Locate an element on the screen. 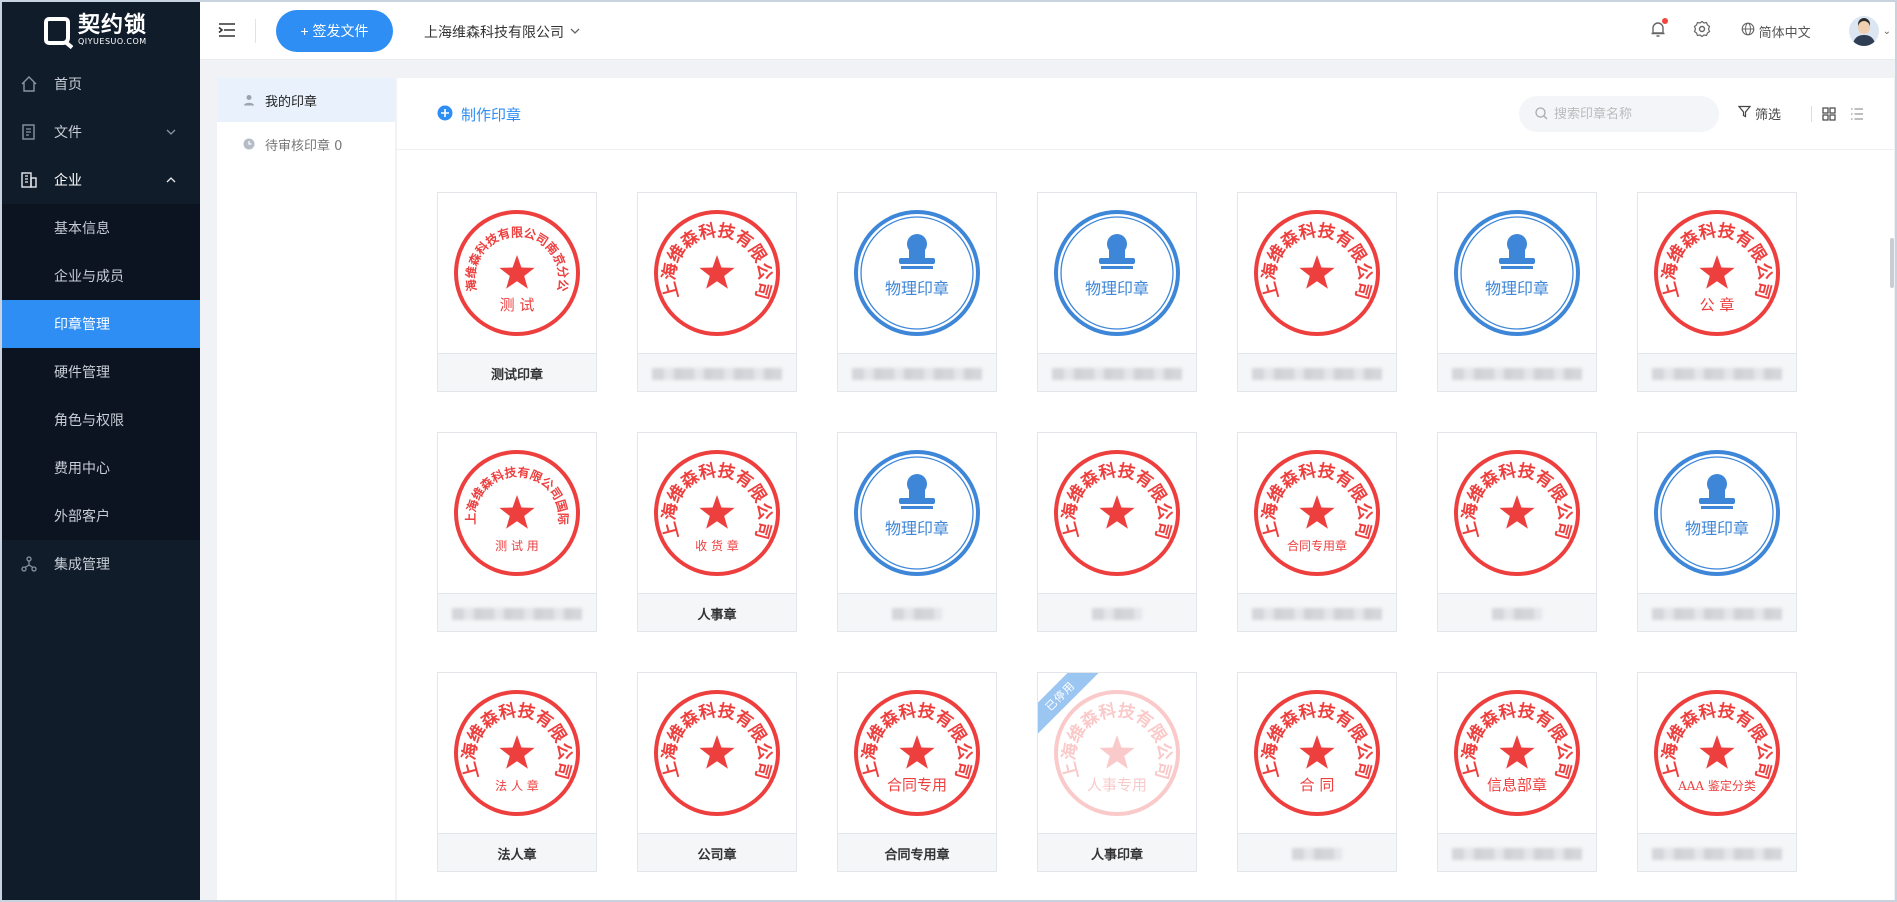 The height and width of the screenshot is (902, 1897). logo: 契约锁 QIYUESUO.COM is located at coordinates (101, 31).